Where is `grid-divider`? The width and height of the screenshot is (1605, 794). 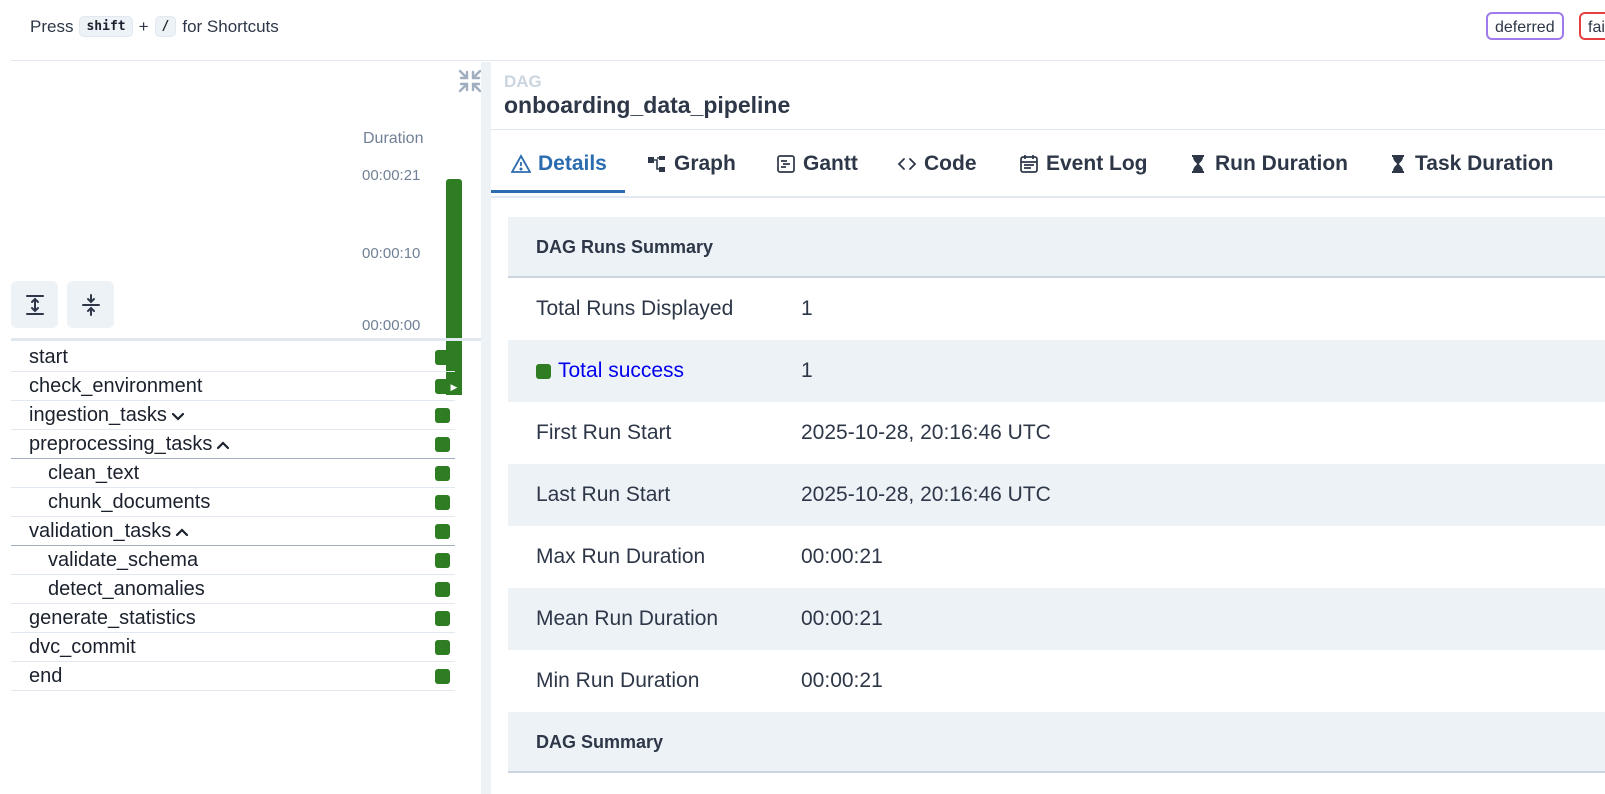 grid-divider is located at coordinates (246, 339).